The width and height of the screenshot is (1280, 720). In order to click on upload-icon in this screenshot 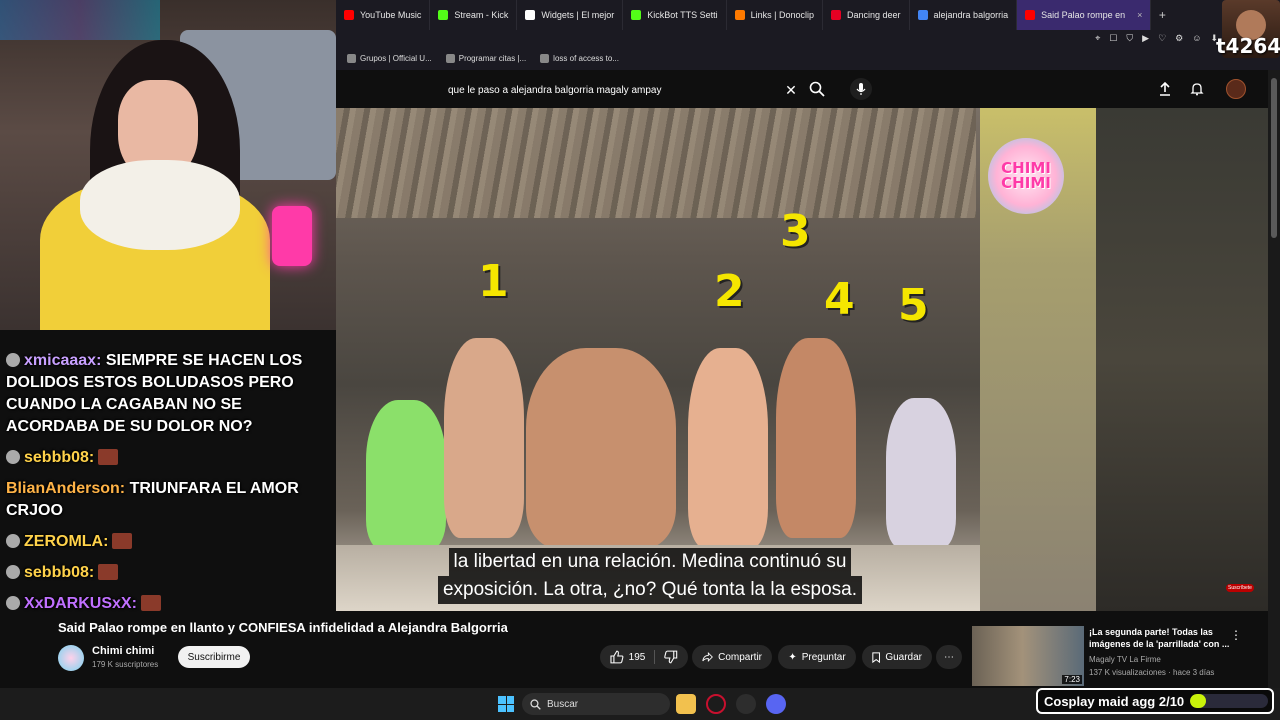, I will do `click(1165, 89)`.